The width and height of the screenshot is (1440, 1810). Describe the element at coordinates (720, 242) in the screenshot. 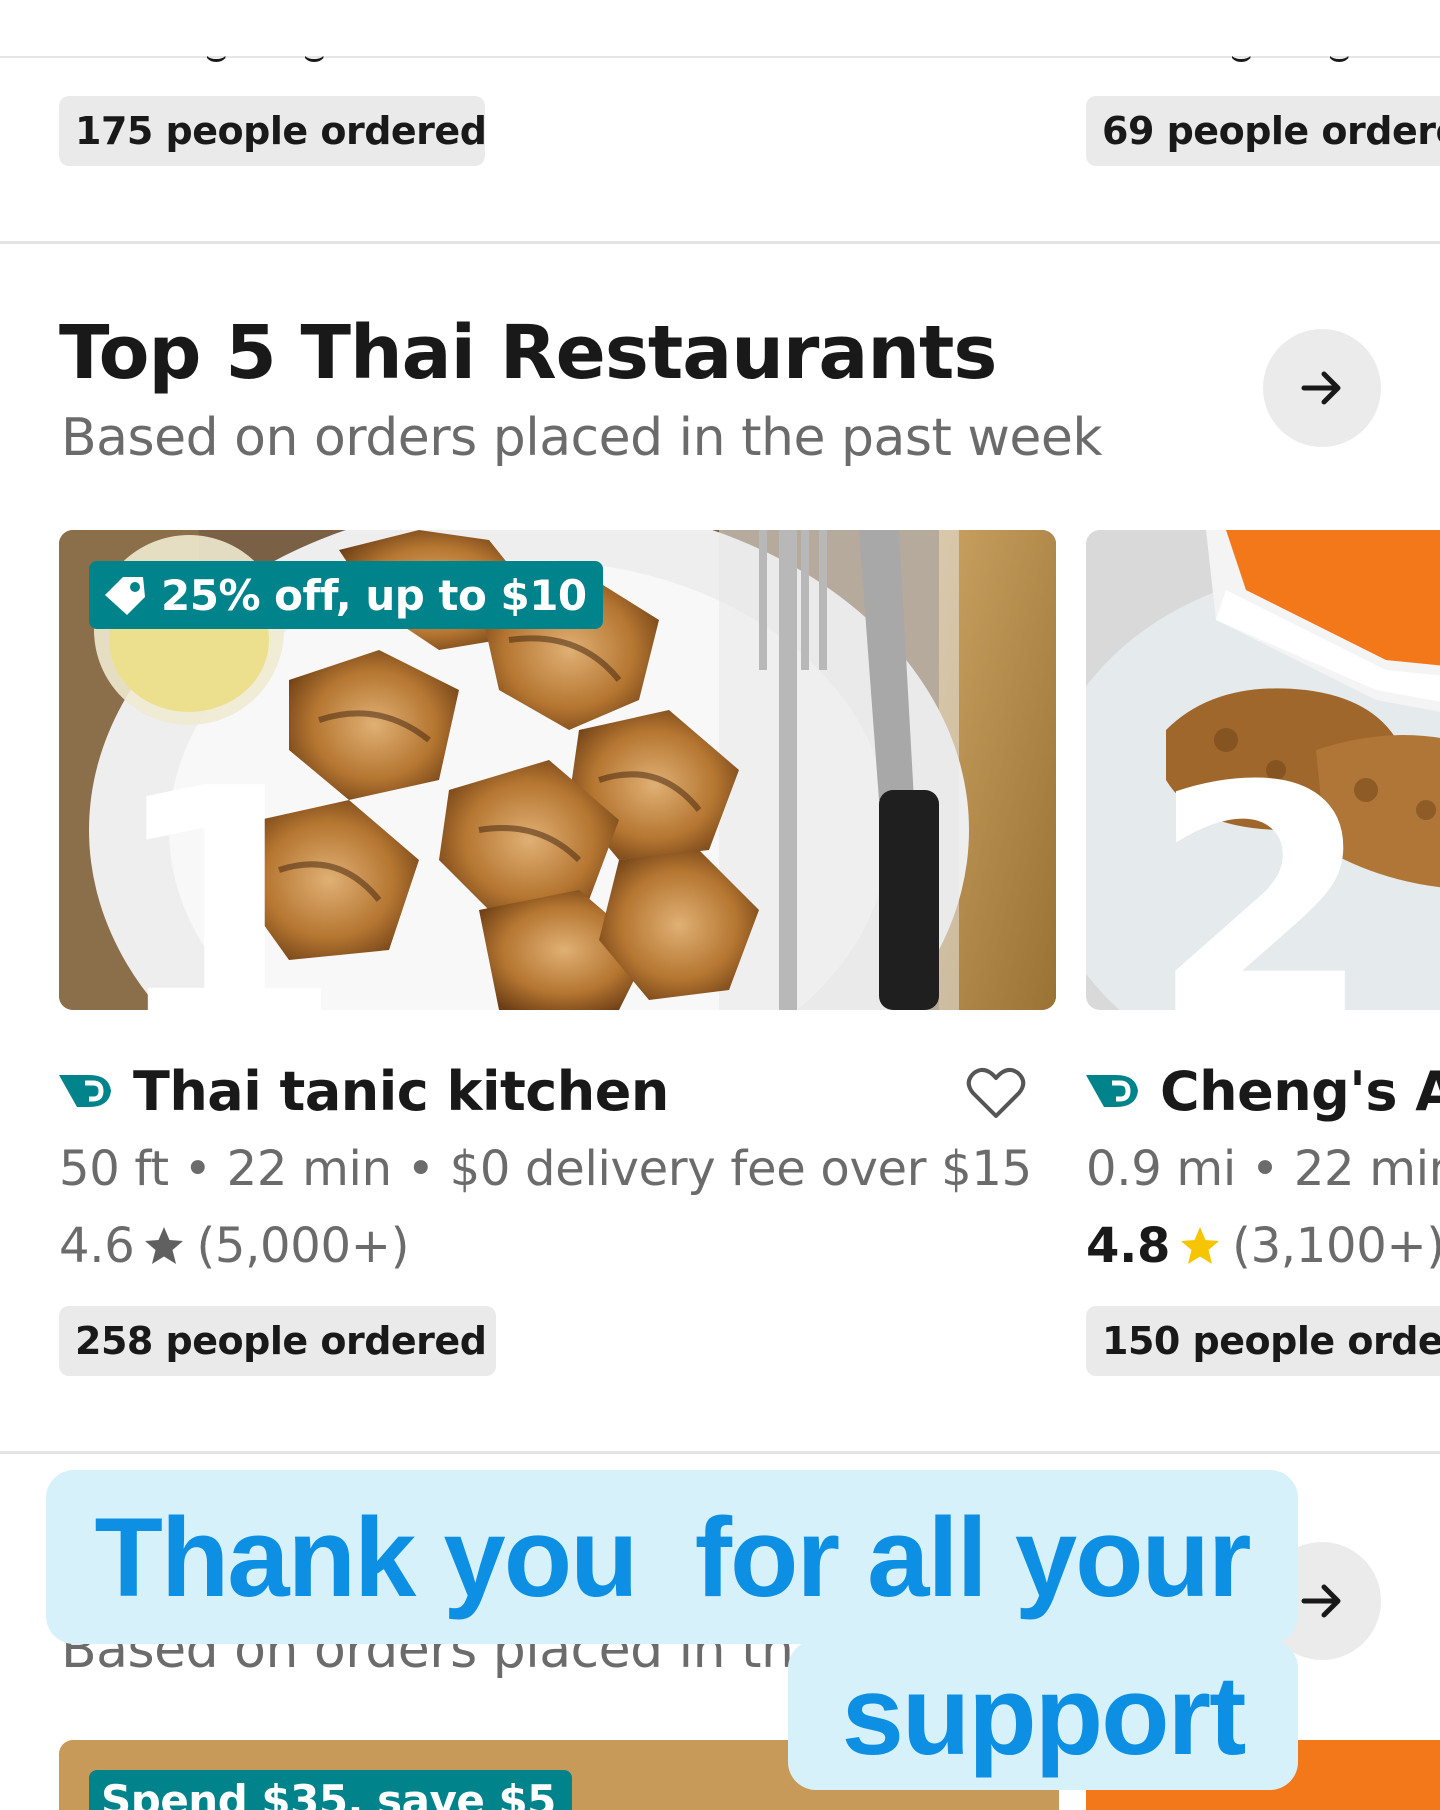

I see `section-divider` at that location.